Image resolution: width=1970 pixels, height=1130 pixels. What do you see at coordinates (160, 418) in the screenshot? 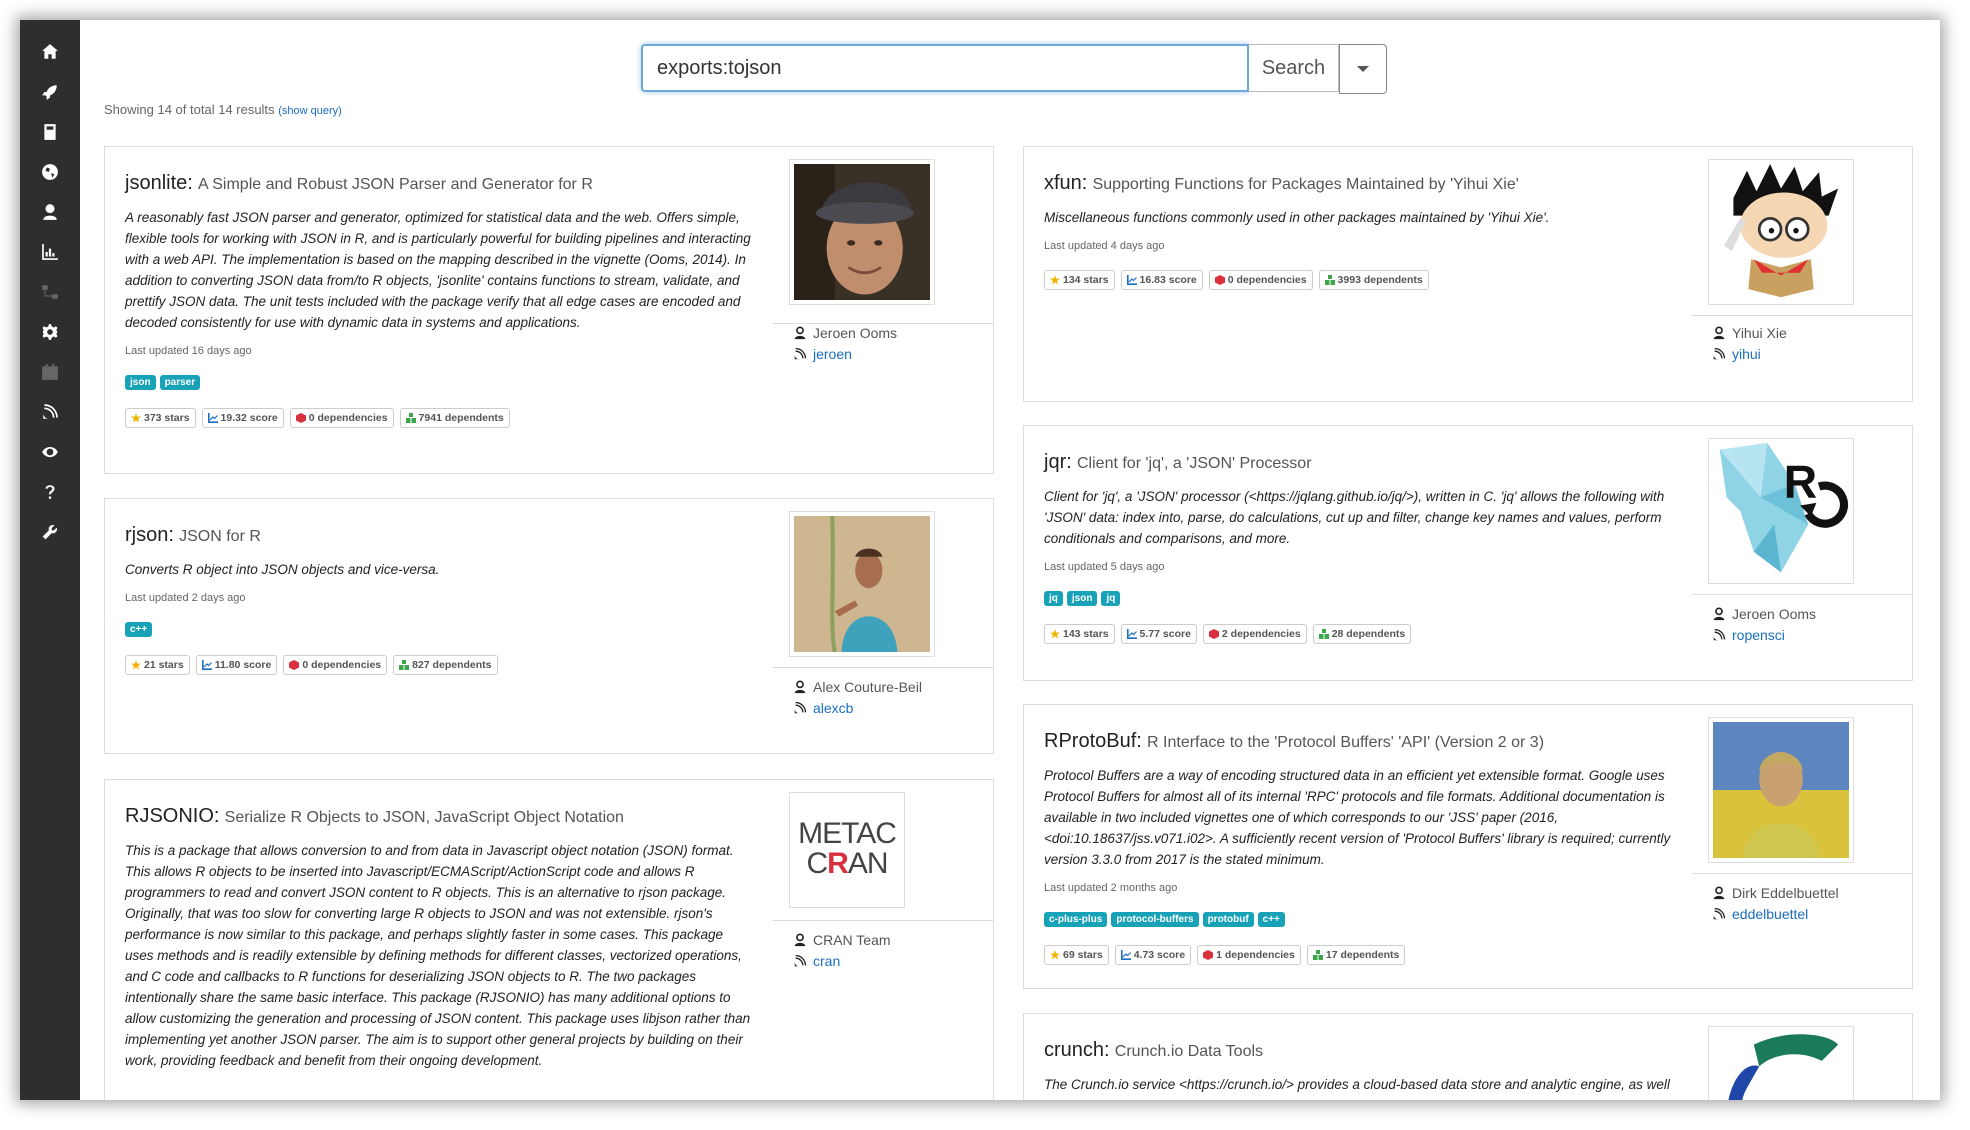
I see `stars-badge: 373 stars` at bounding box center [160, 418].